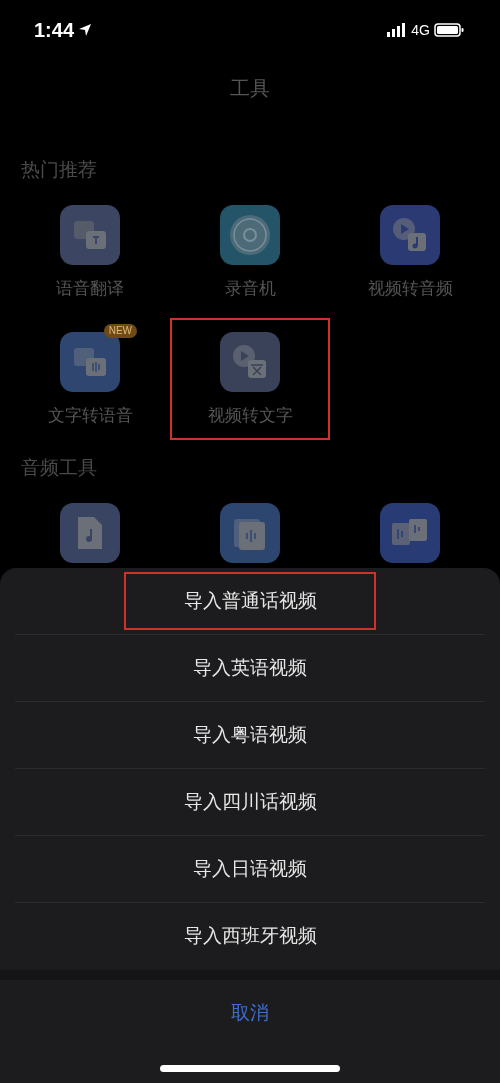  What do you see at coordinates (397, 30) in the screenshot?
I see `signal-icon` at bounding box center [397, 30].